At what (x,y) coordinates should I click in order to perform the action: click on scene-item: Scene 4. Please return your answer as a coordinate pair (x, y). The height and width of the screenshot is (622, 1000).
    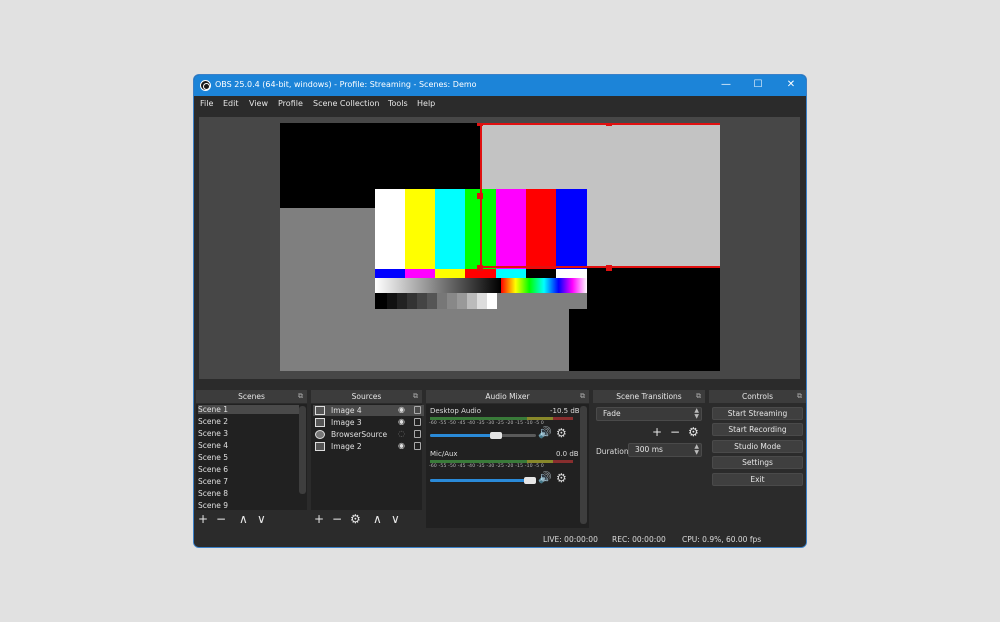
    Looking at the image, I should click on (213, 445).